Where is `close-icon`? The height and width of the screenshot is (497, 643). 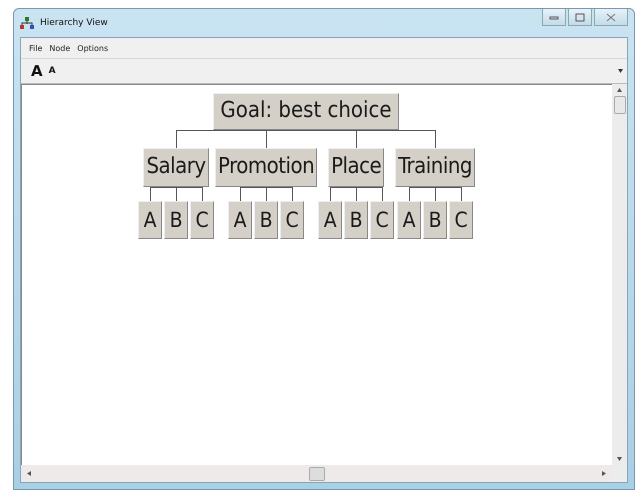
close-icon is located at coordinates (611, 17).